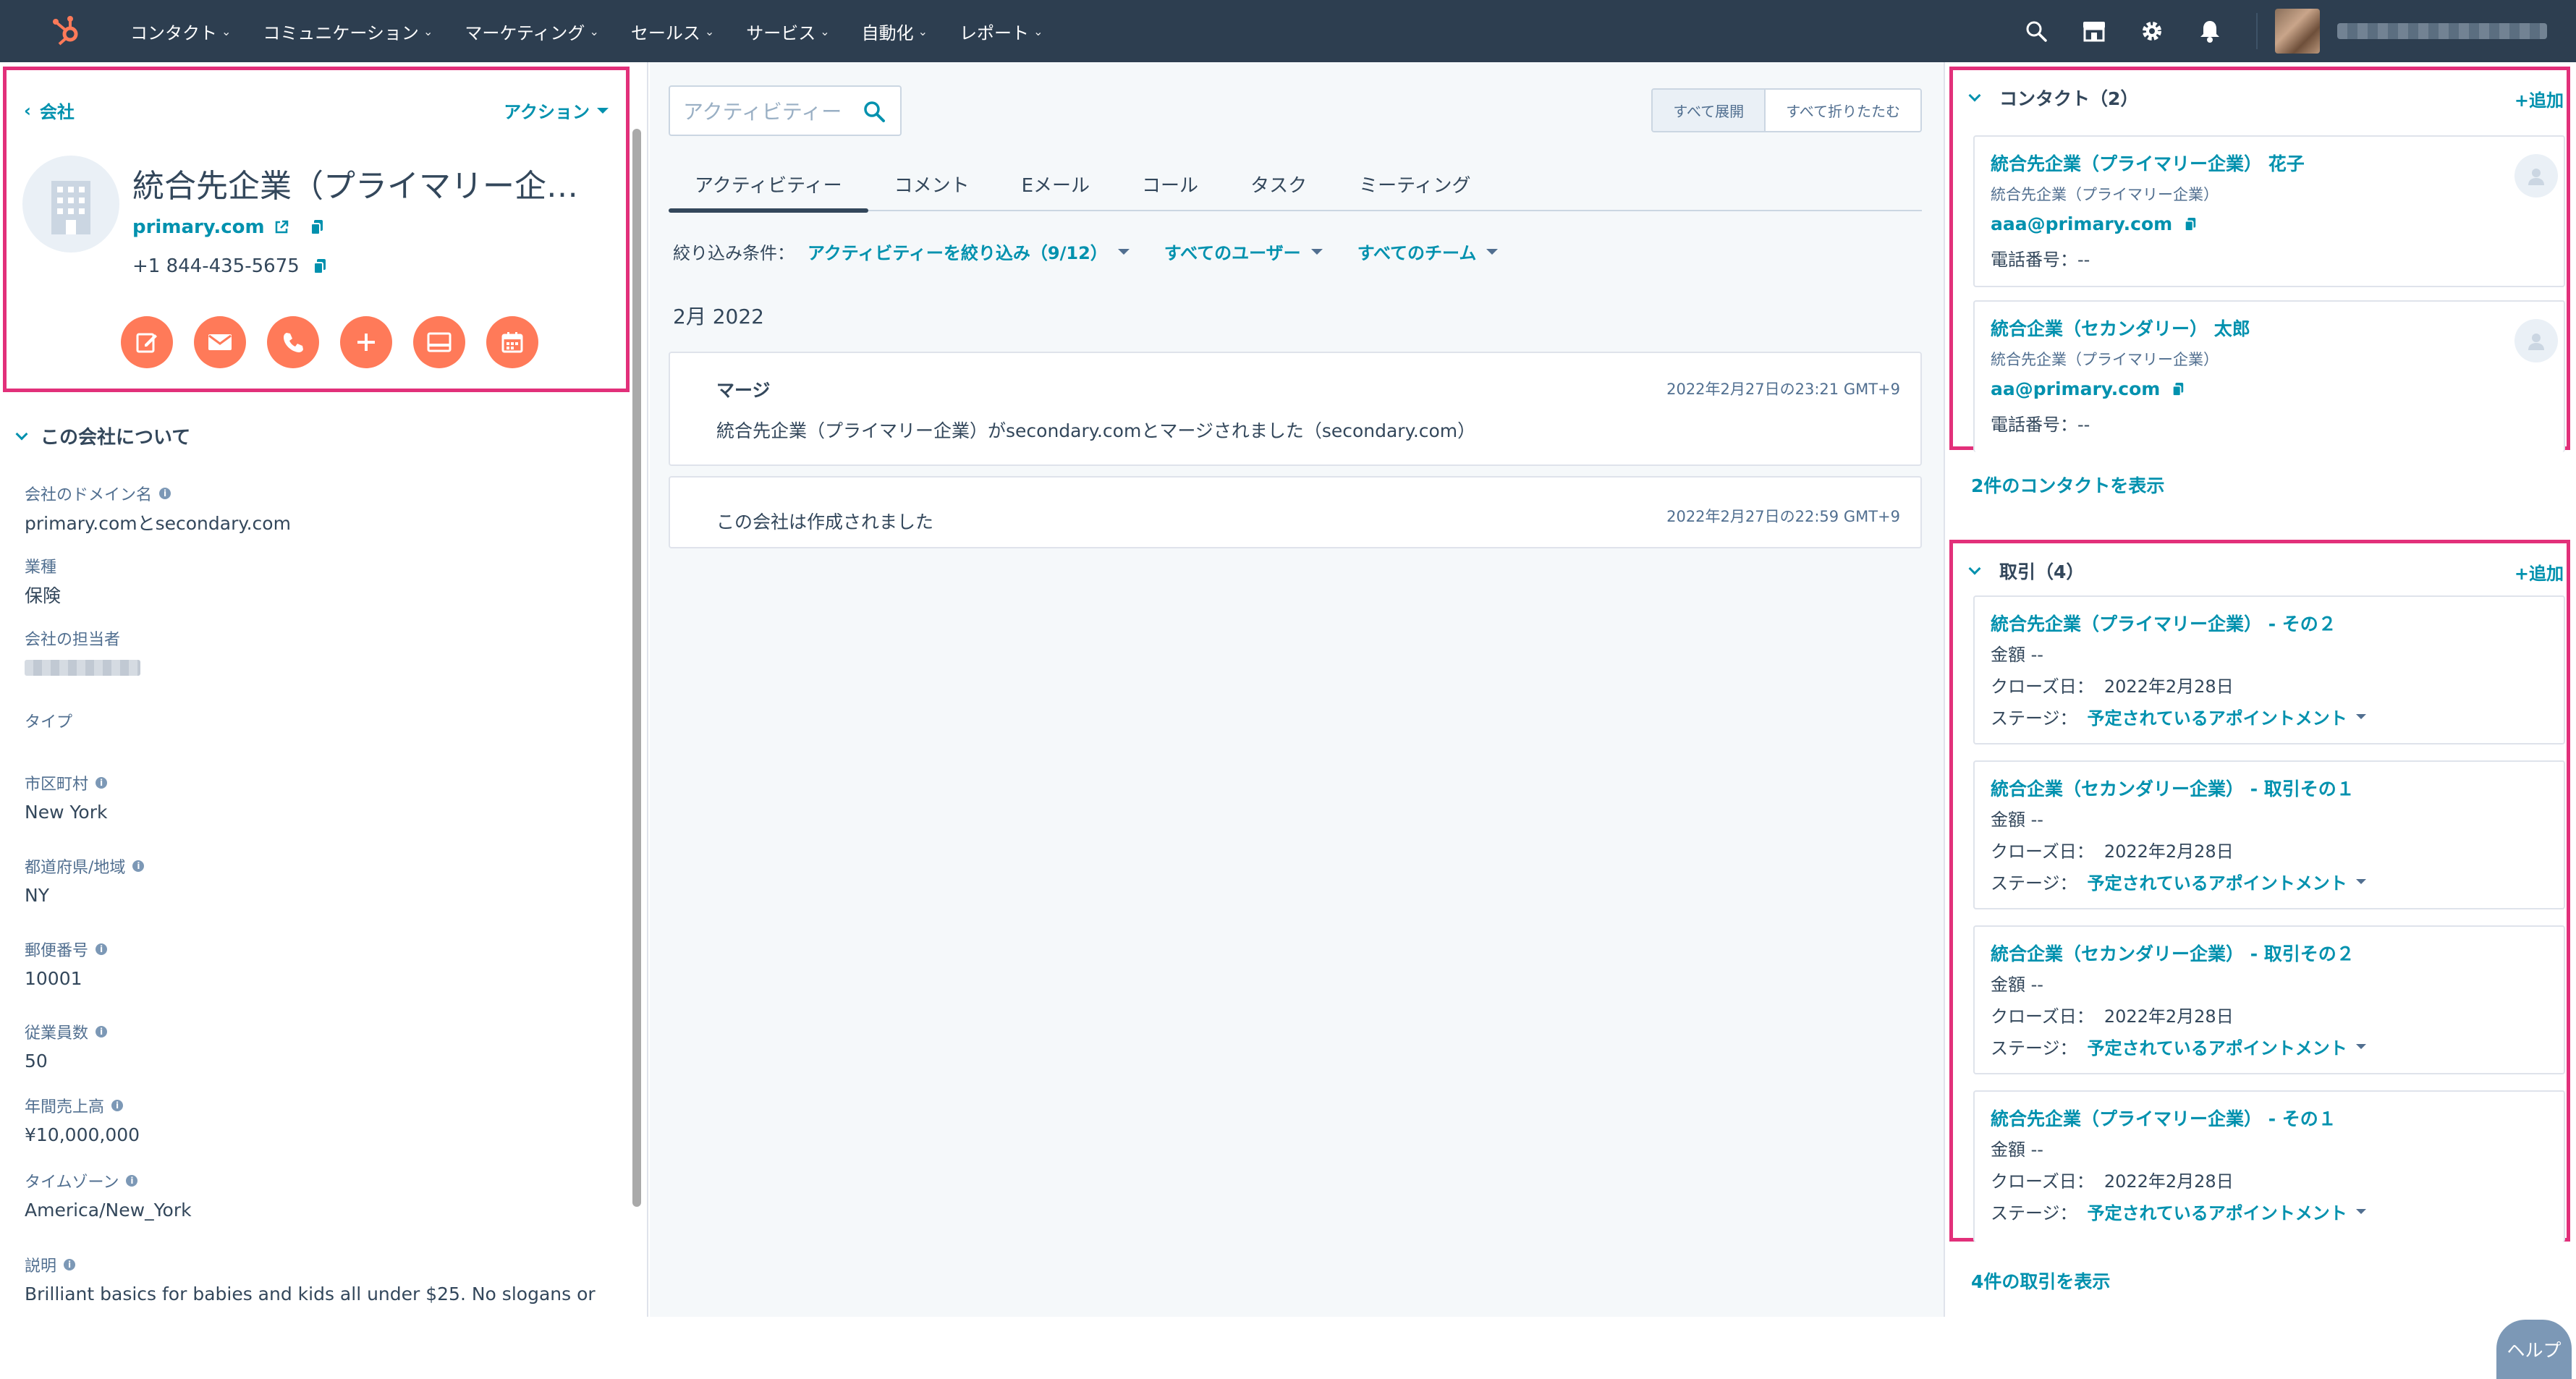 Image resolution: width=2576 pixels, height=1379 pixels. What do you see at coordinates (895, 31) in the screenshot?
I see `nav-automation: 自動化 ⌄` at bounding box center [895, 31].